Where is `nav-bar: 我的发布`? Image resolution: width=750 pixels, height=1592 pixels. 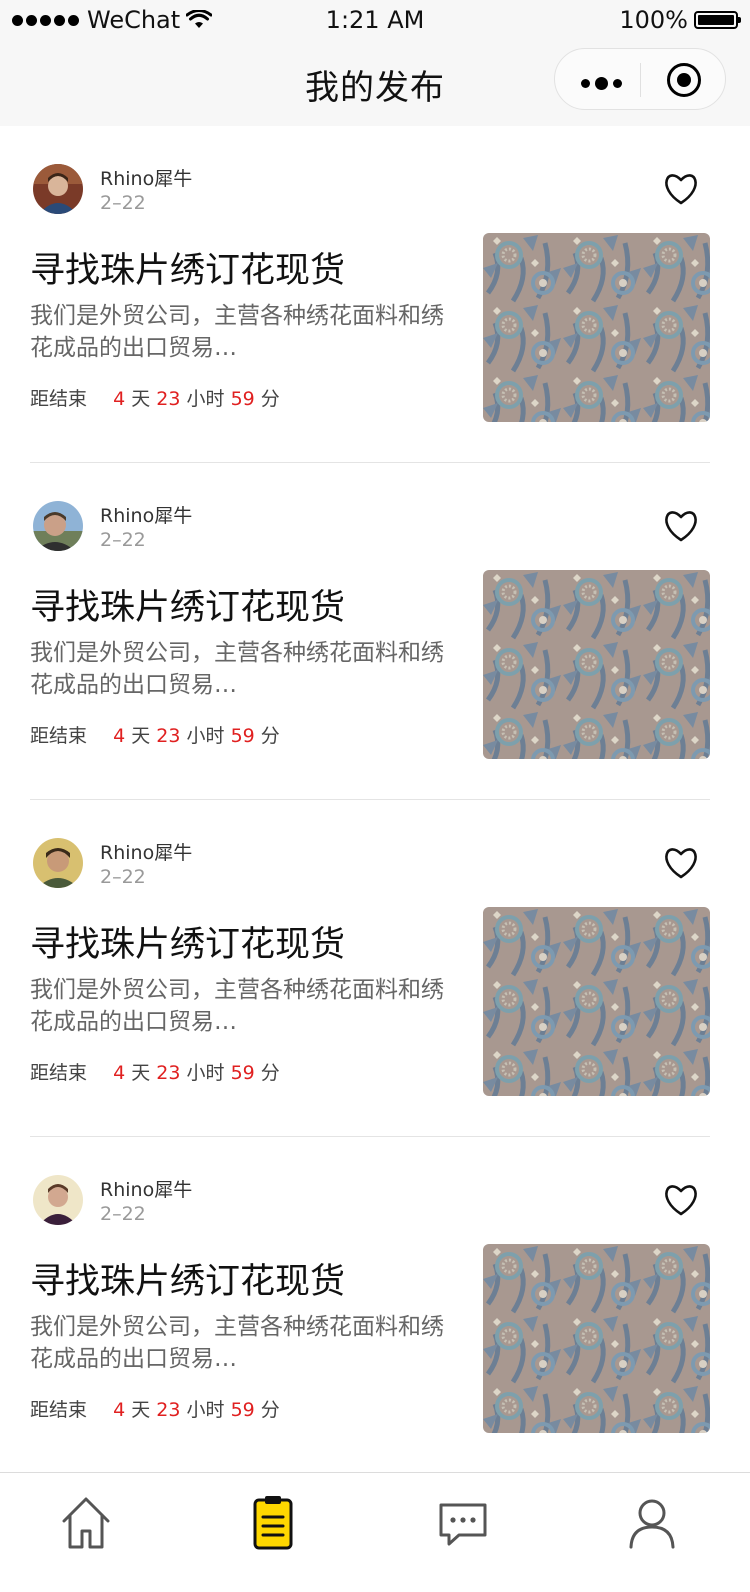 nav-bar: 我的发布 is located at coordinates (375, 83).